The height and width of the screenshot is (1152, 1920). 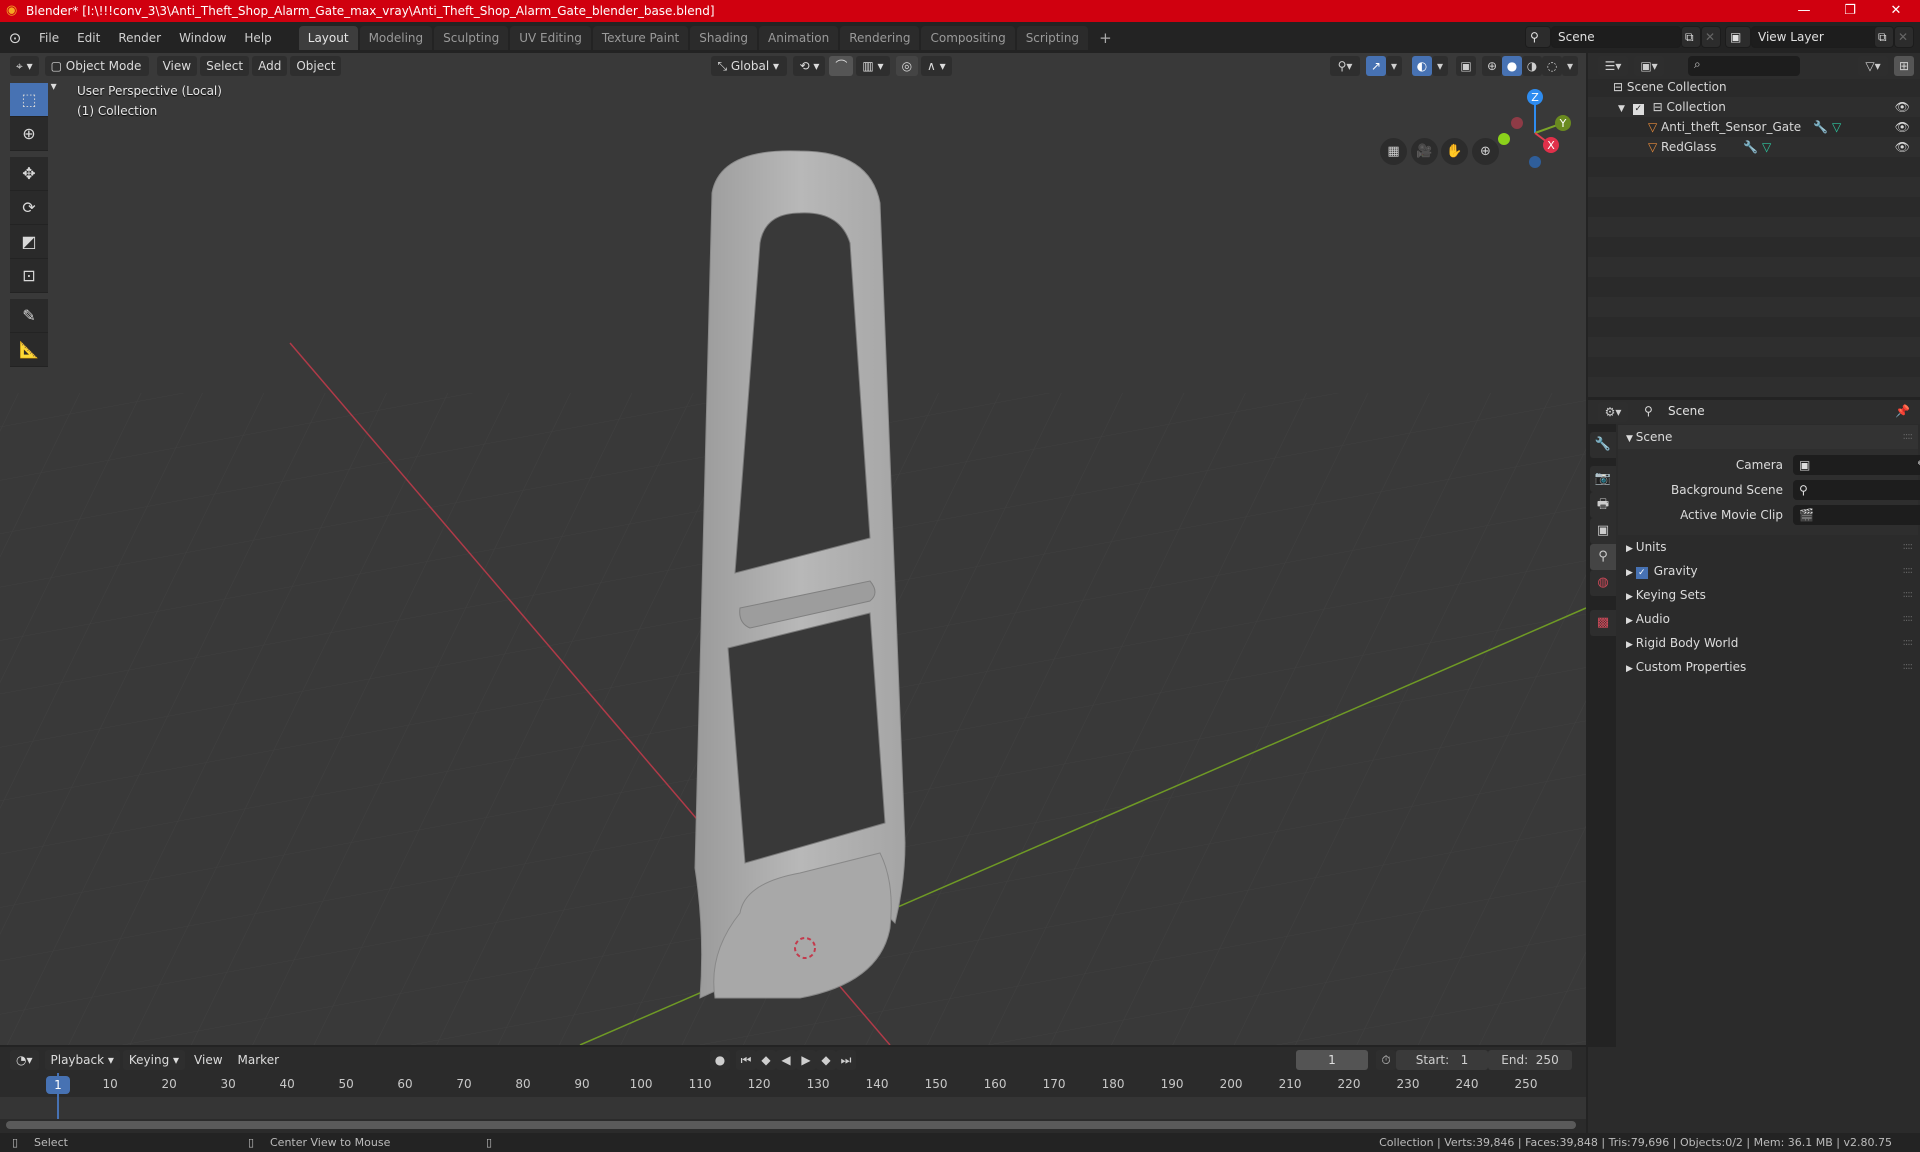 I want to click on falloff-icon: ∧ ▾, so click(x=936, y=66).